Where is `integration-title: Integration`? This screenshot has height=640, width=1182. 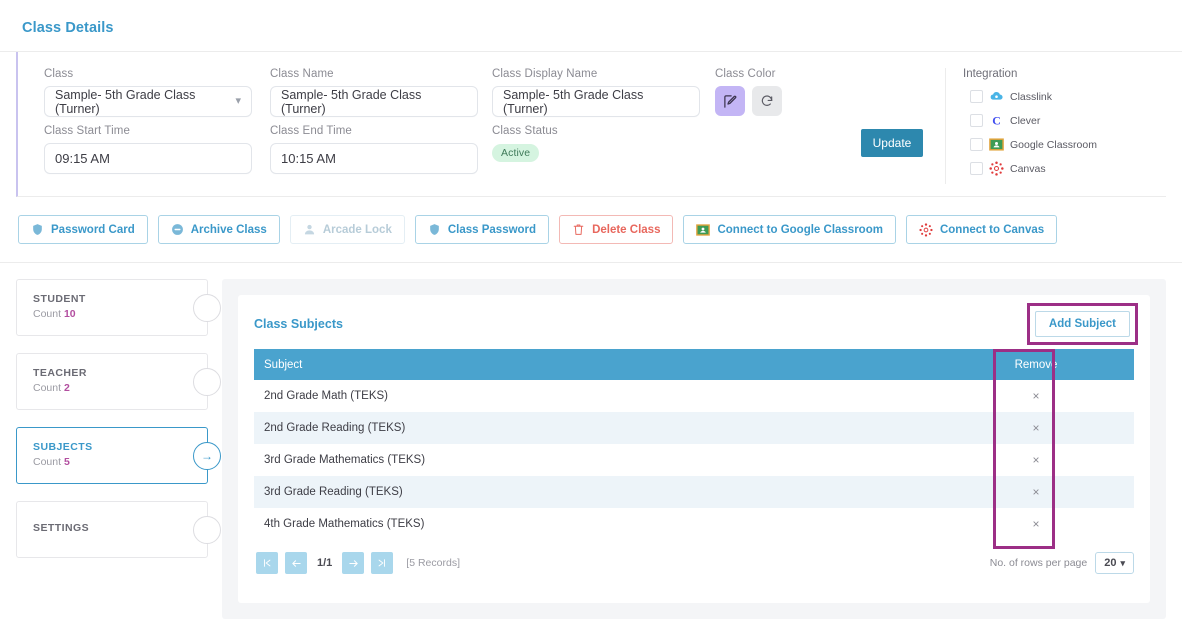 integration-title: Integration is located at coordinates (990, 74).